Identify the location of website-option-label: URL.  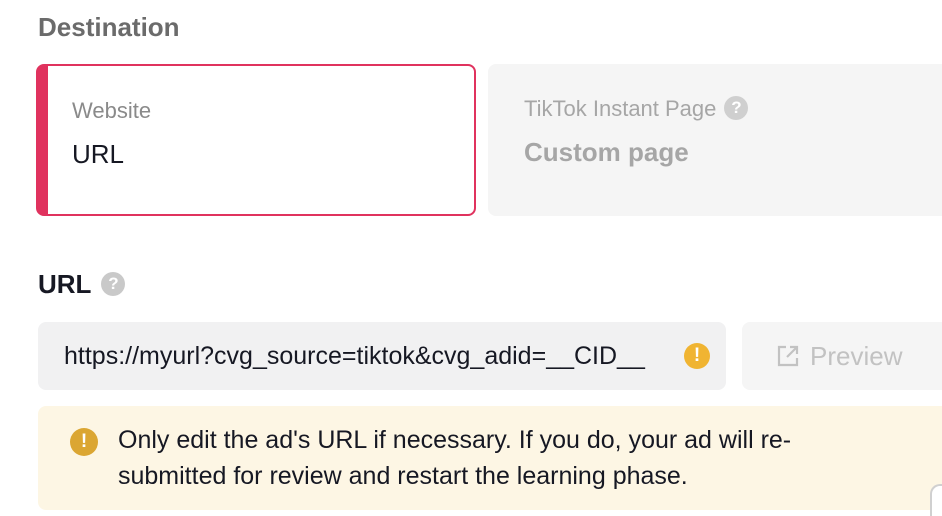
(98, 154).